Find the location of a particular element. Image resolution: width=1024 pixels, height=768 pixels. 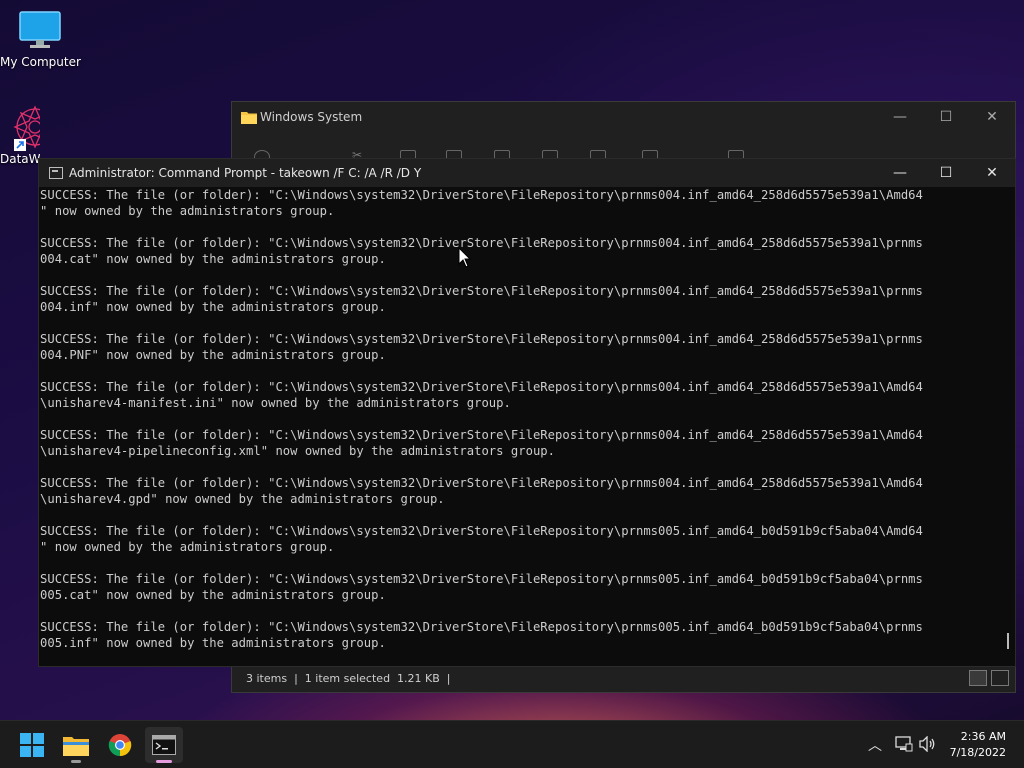

running-indicator is located at coordinates (76, 761).